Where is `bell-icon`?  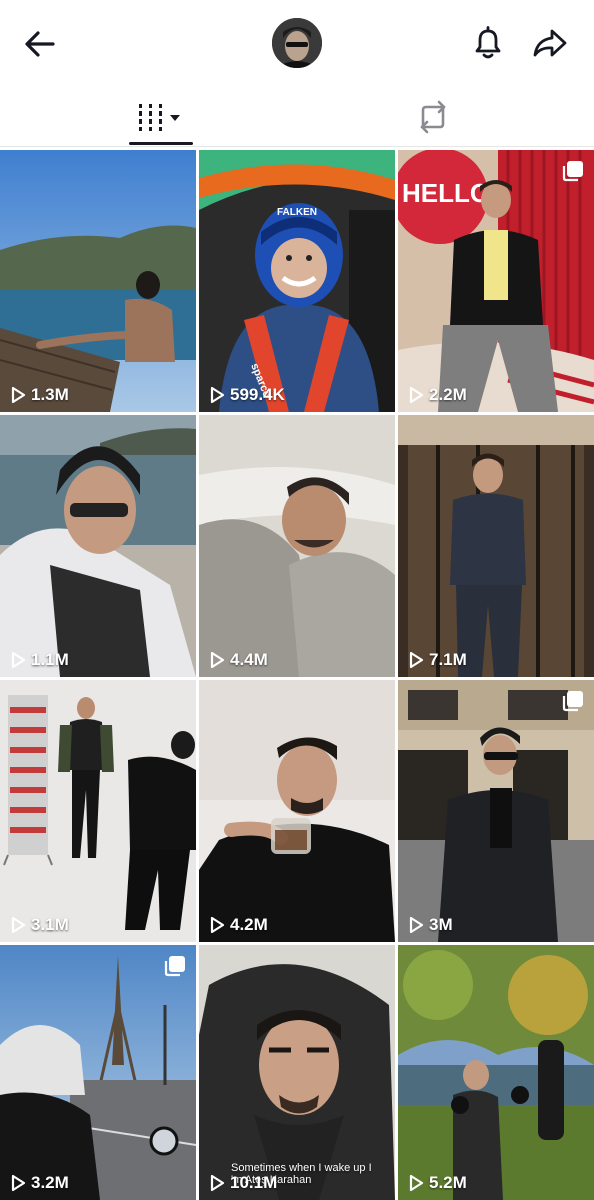 bell-icon is located at coordinates (488, 42).